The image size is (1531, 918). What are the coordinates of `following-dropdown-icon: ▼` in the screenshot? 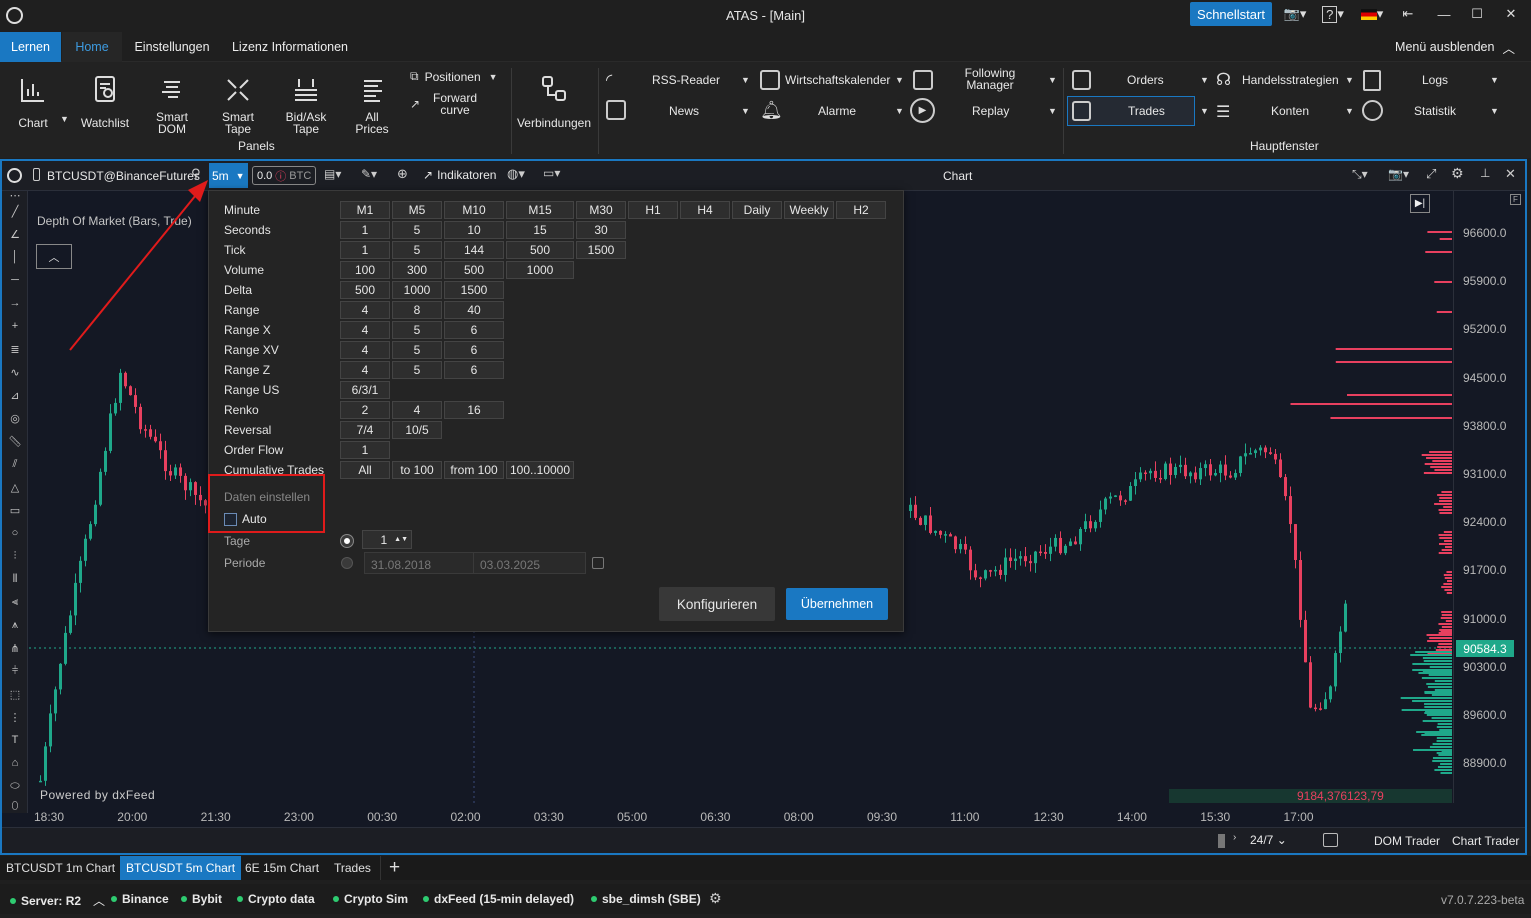 It's located at (1052, 80).